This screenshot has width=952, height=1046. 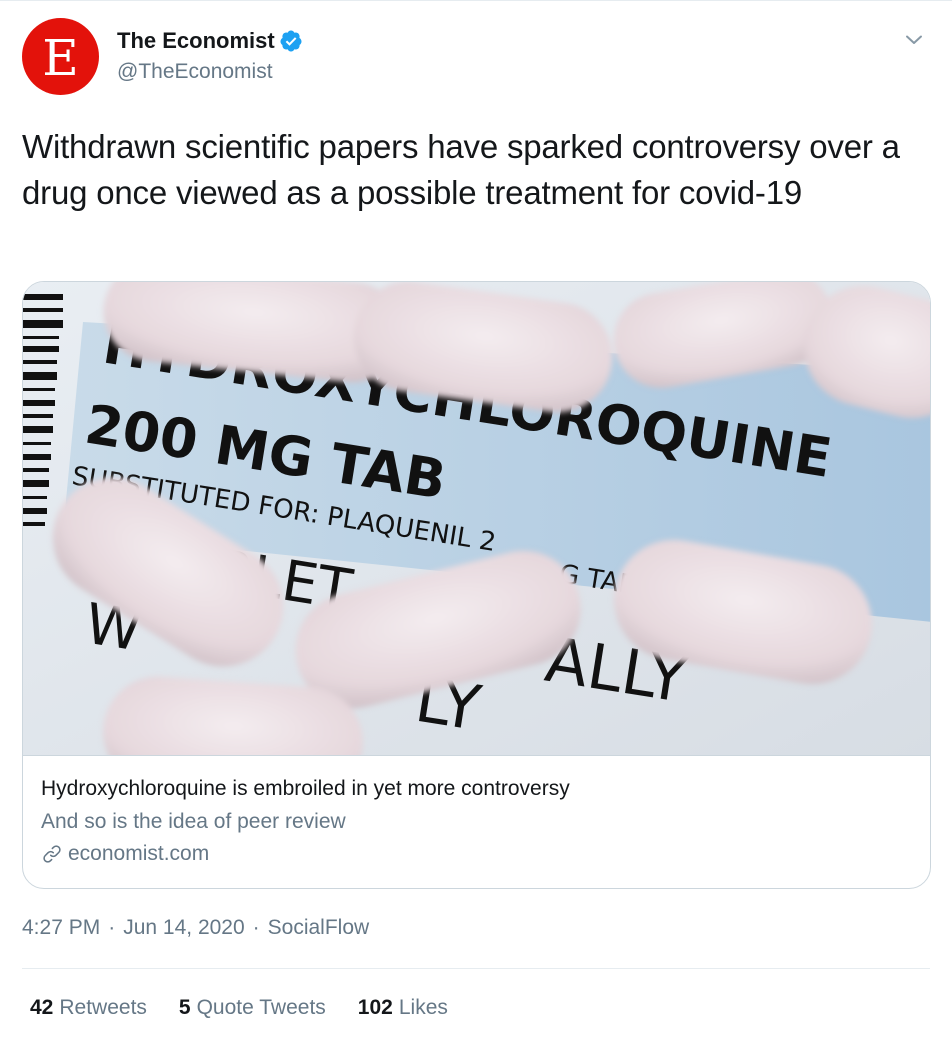 I want to click on card-description: And so is the idea of peer review, so click(x=193, y=821).